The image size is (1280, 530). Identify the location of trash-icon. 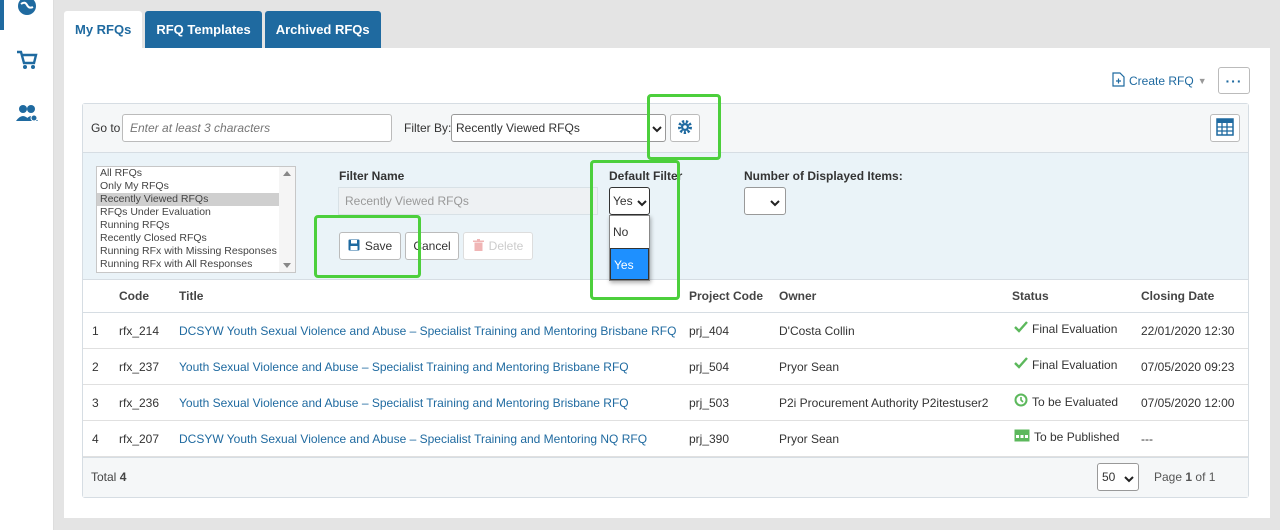
(478, 246).